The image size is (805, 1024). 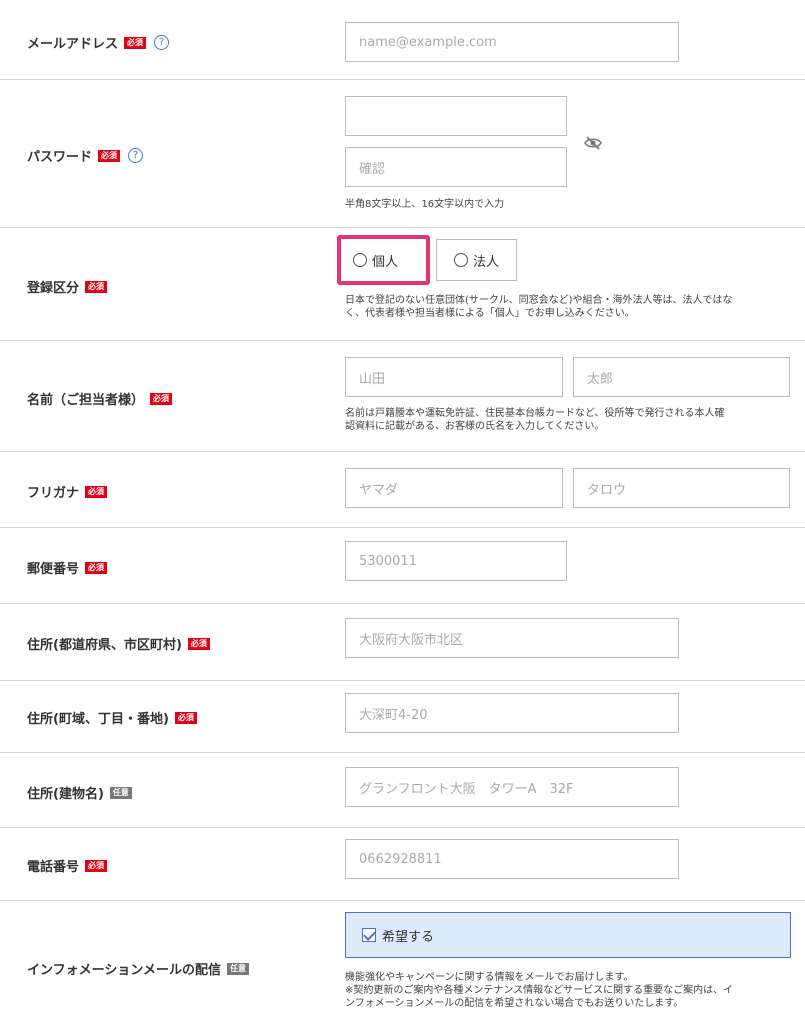 What do you see at coordinates (138, 968) in the screenshot?
I see `newsletter-label: インフォメーションメールの配信 任意` at bounding box center [138, 968].